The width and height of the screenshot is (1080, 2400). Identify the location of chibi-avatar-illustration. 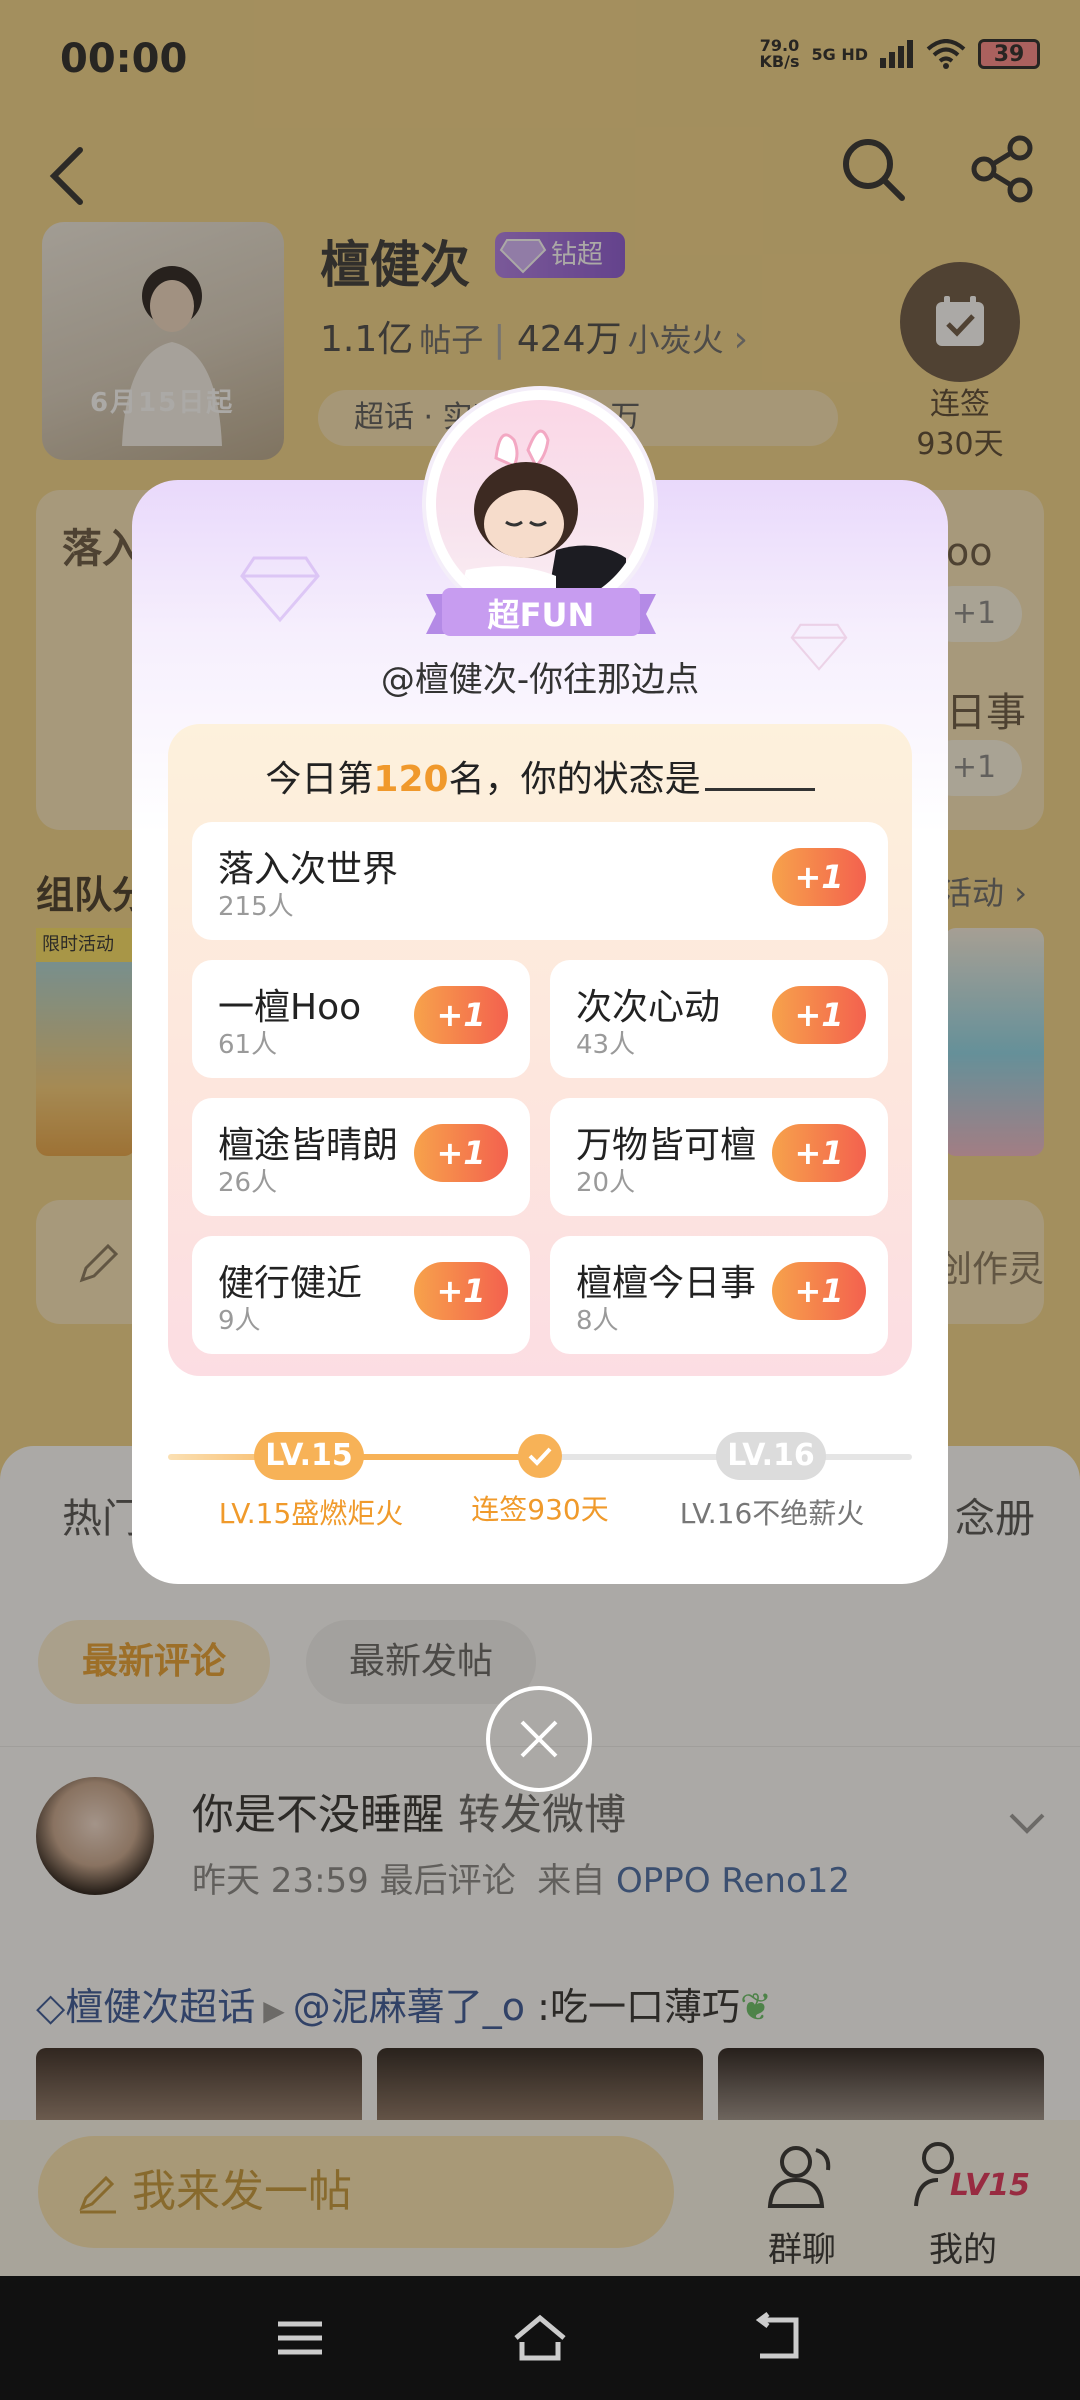
(540, 504).